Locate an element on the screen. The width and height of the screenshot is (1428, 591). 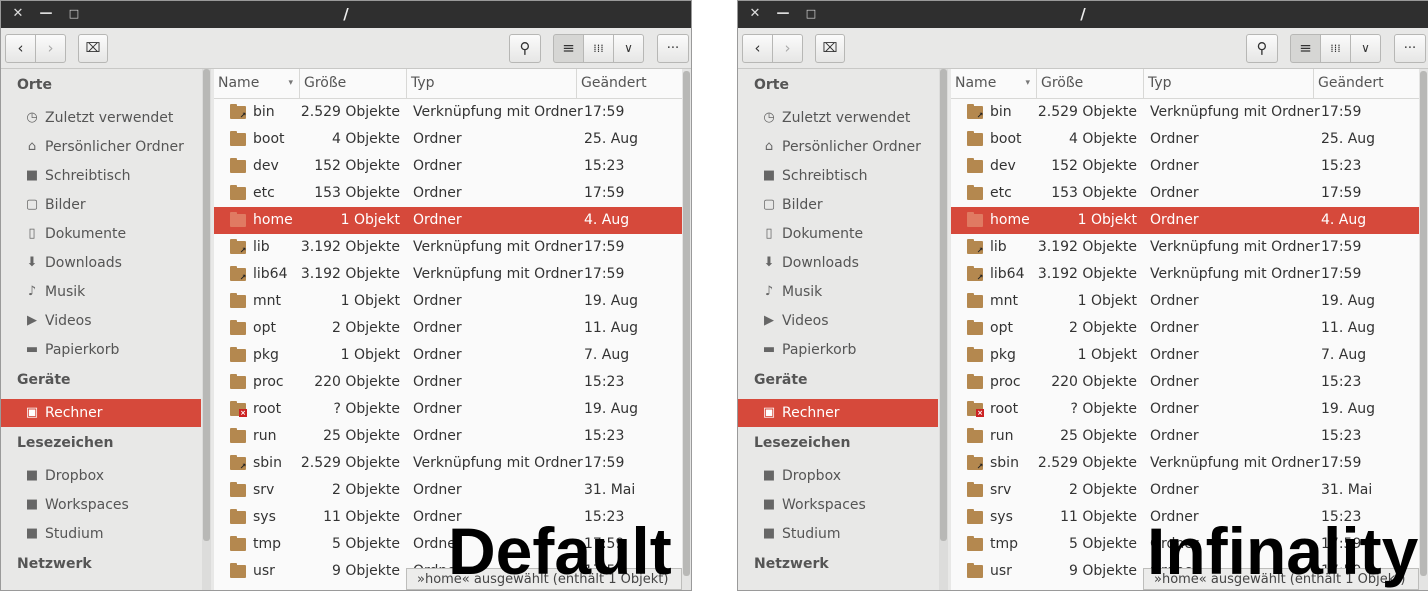
sidebar-heading: Lesezeichen is located at coordinates (65, 443).